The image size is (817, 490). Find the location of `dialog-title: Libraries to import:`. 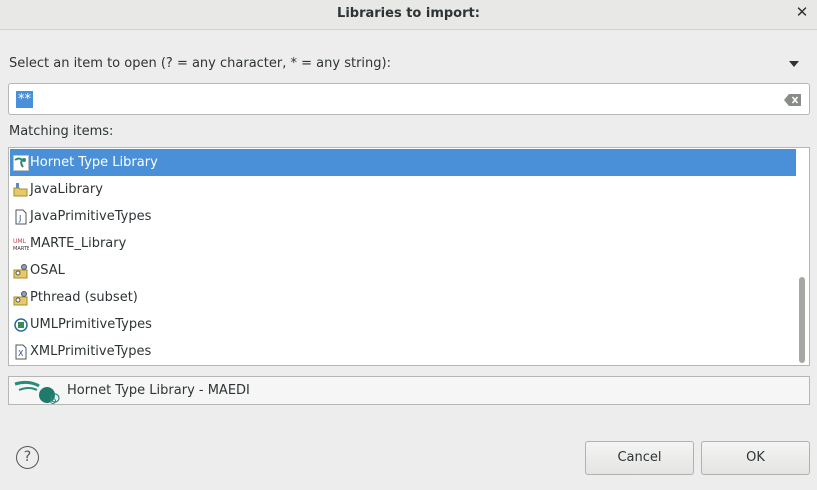

dialog-title: Libraries to import: is located at coordinates (408, 13).